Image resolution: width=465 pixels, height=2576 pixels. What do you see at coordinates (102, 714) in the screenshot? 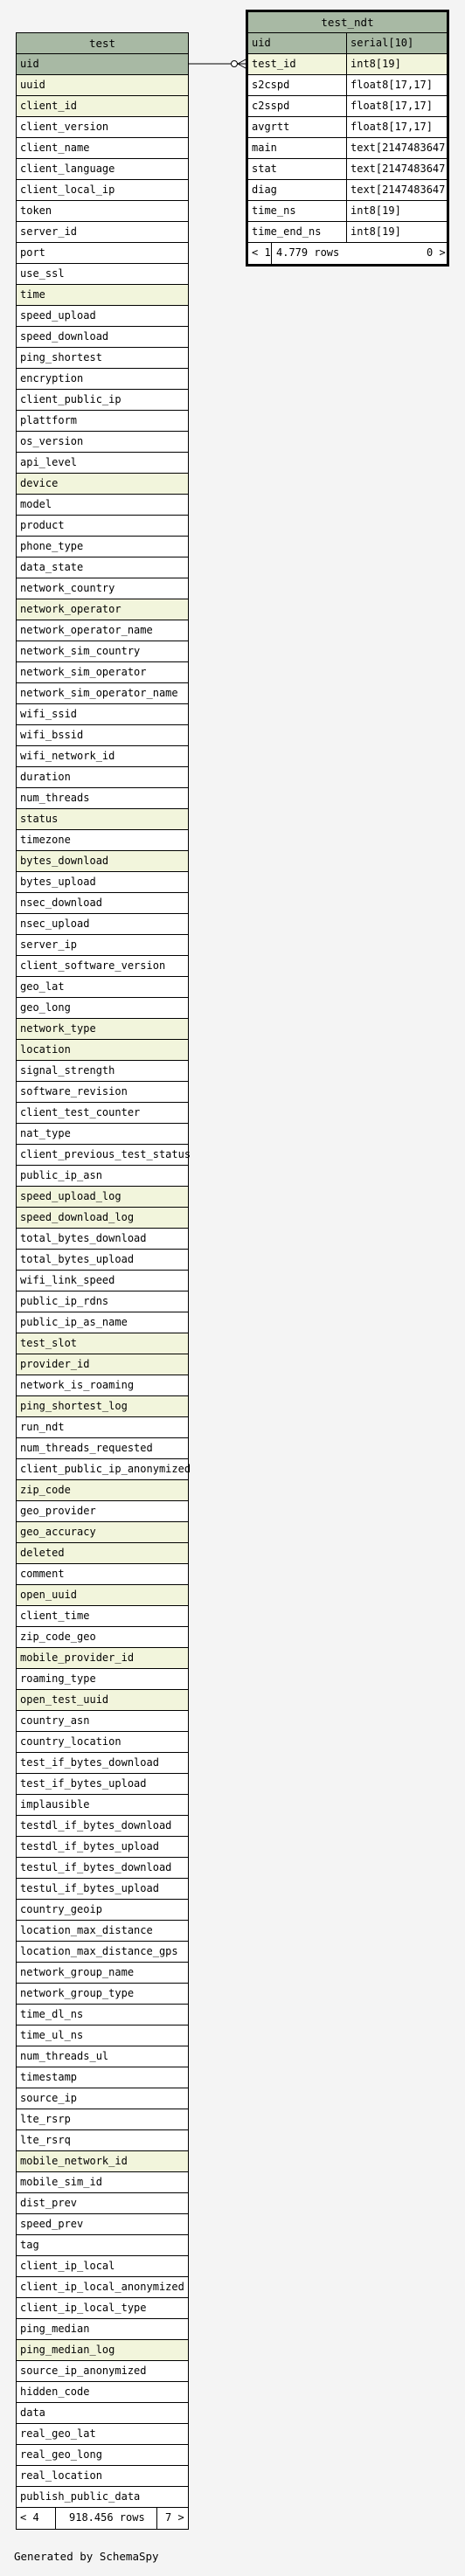
I see `column-row: wifi_ssid` at bounding box center [102, 714].